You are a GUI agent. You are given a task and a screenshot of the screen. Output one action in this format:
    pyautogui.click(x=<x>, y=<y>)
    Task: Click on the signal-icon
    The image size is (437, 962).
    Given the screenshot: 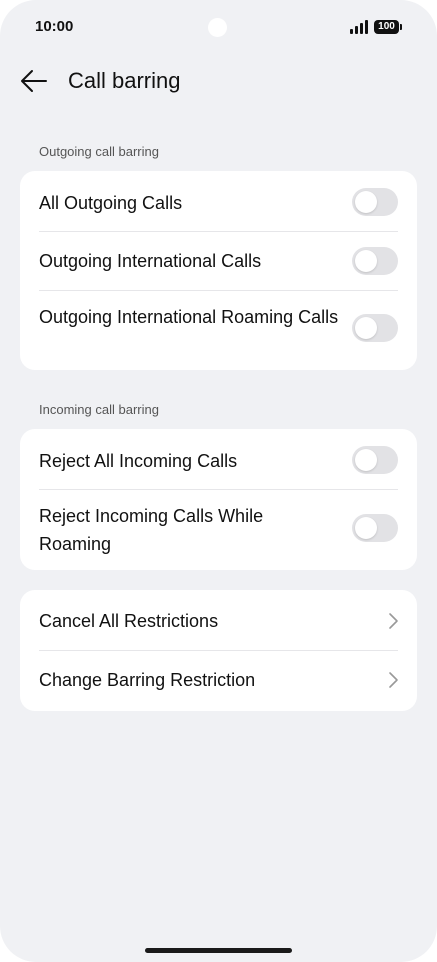 What is the action you would take?
    pyautogui.click(x=359, y=27)
    